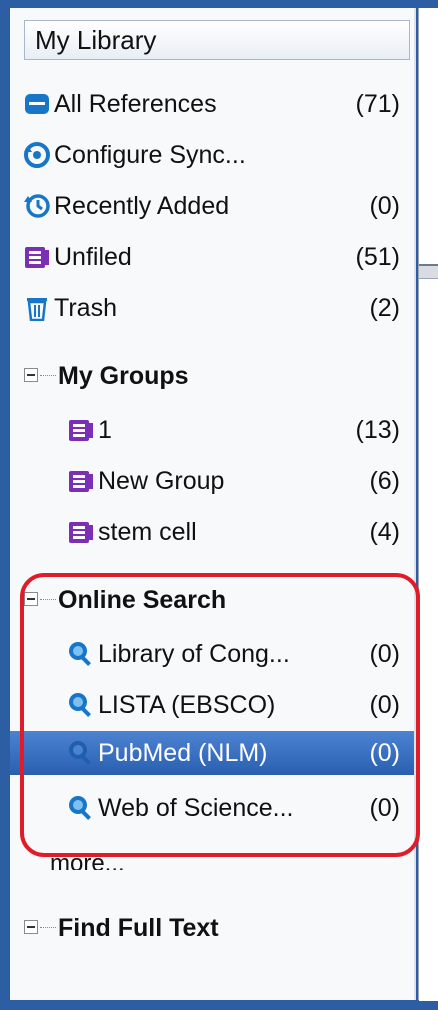 The height and width of the screenshot is (1010, 438). I want to click on item-count: (71), so click(377, 104).